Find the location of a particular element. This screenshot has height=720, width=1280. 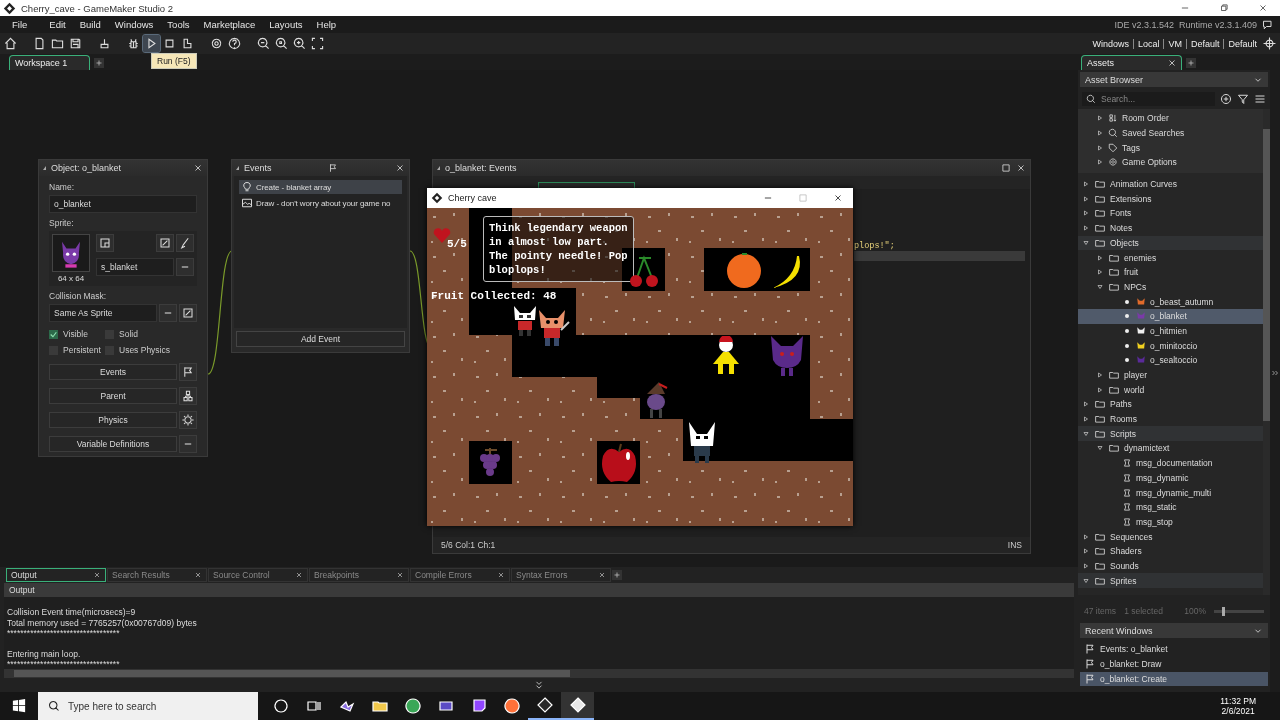

chat-icon is located at coordinates (1268, 24).